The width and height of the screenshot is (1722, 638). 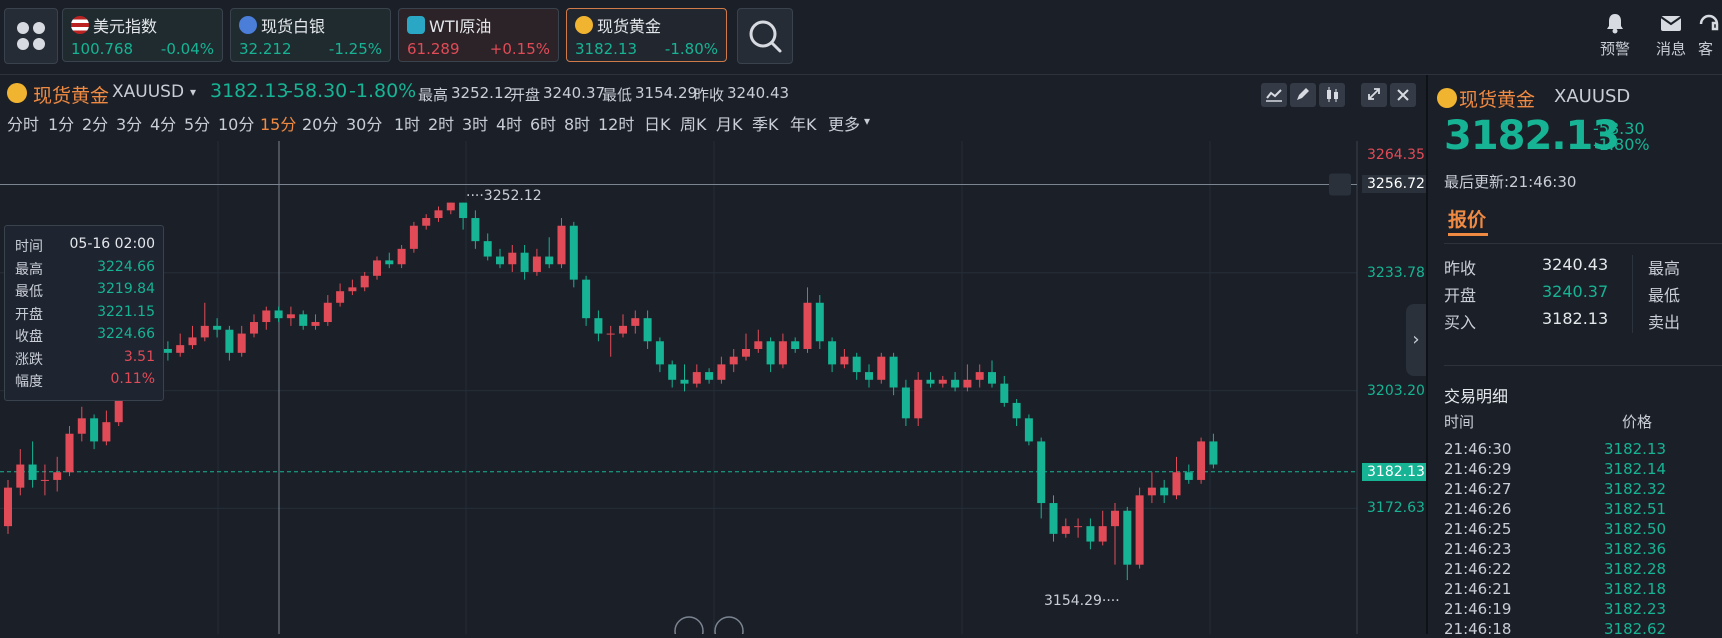 What do you see at coordinates (1467, 218) in the screenshot?
I see `tab-quote: 报价` at bounding box center [1467, 218].